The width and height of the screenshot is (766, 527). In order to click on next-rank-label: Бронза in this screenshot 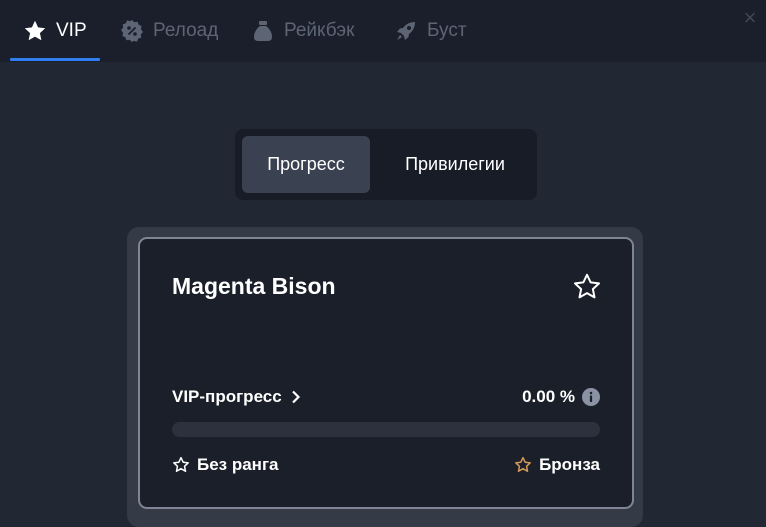, I will do `click(569, 464)`.